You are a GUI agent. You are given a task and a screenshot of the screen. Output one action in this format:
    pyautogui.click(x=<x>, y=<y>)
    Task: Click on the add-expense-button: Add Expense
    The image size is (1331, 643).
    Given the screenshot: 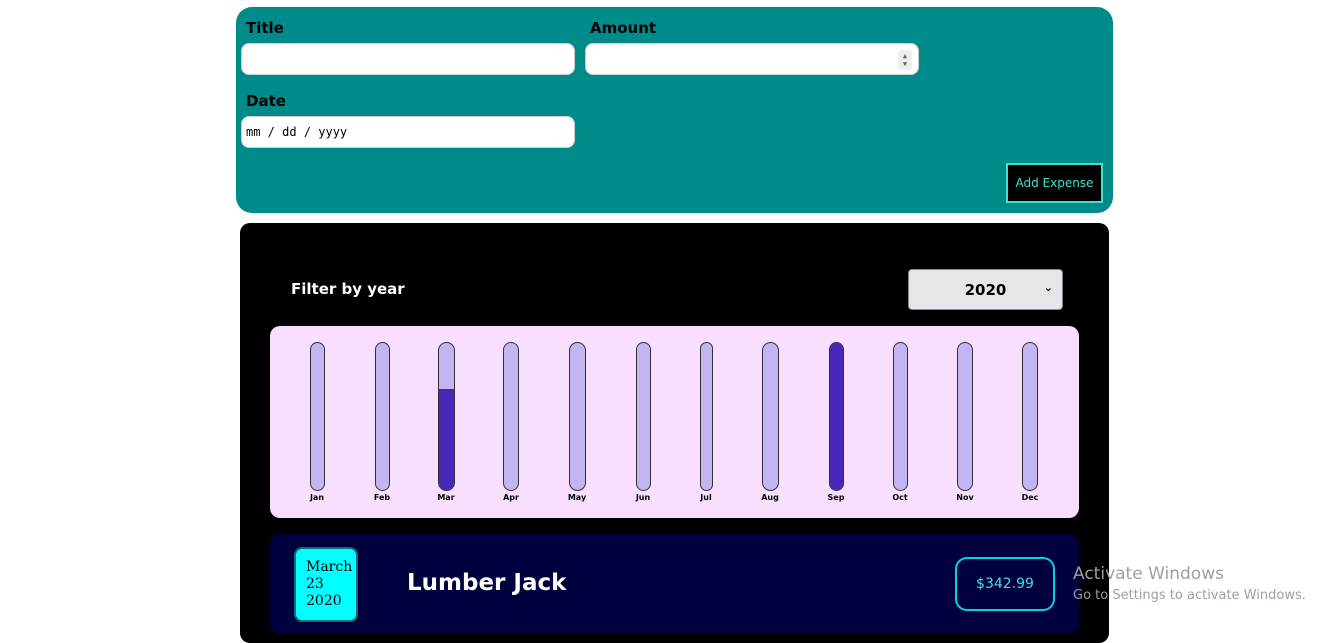 What is the action you would take?
    pyautogui.click(x=1054, y=183)
    